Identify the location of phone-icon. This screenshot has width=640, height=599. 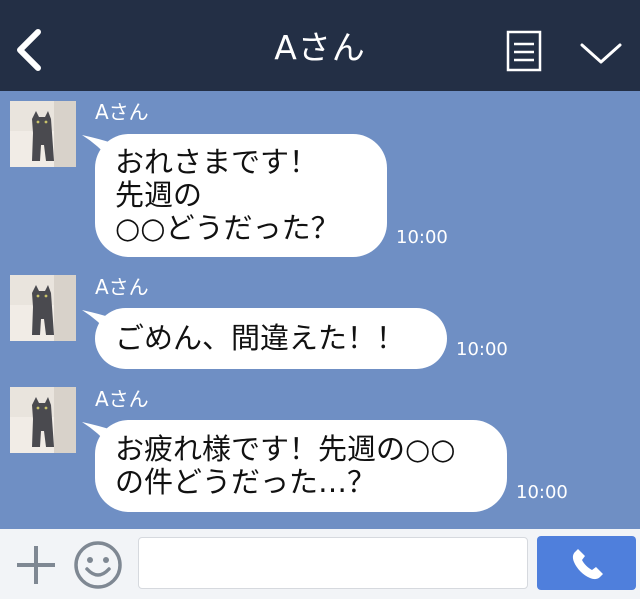
(587, 564).